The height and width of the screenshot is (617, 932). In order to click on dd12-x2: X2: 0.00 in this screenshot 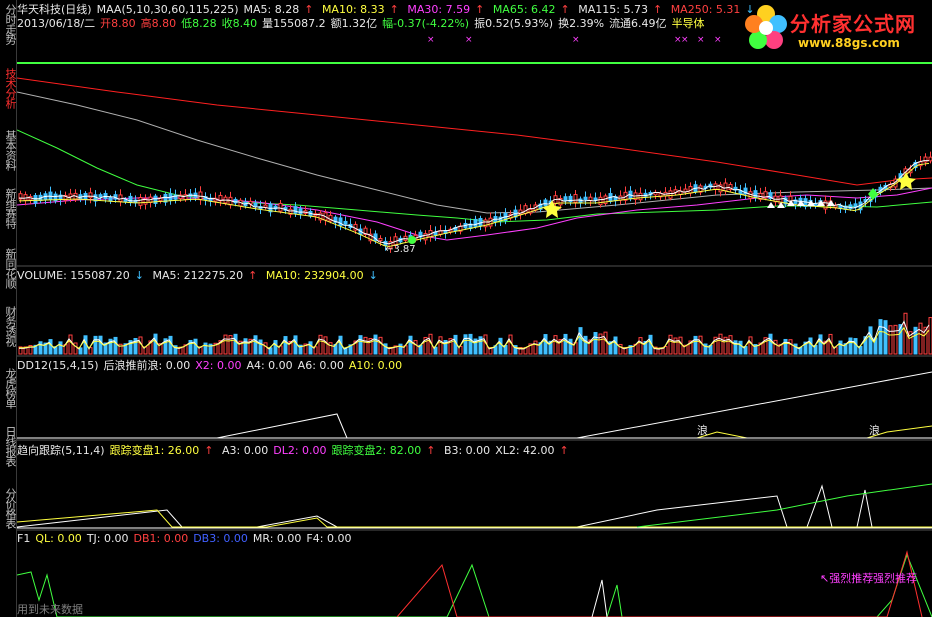, I will do `click(218, 365)`.